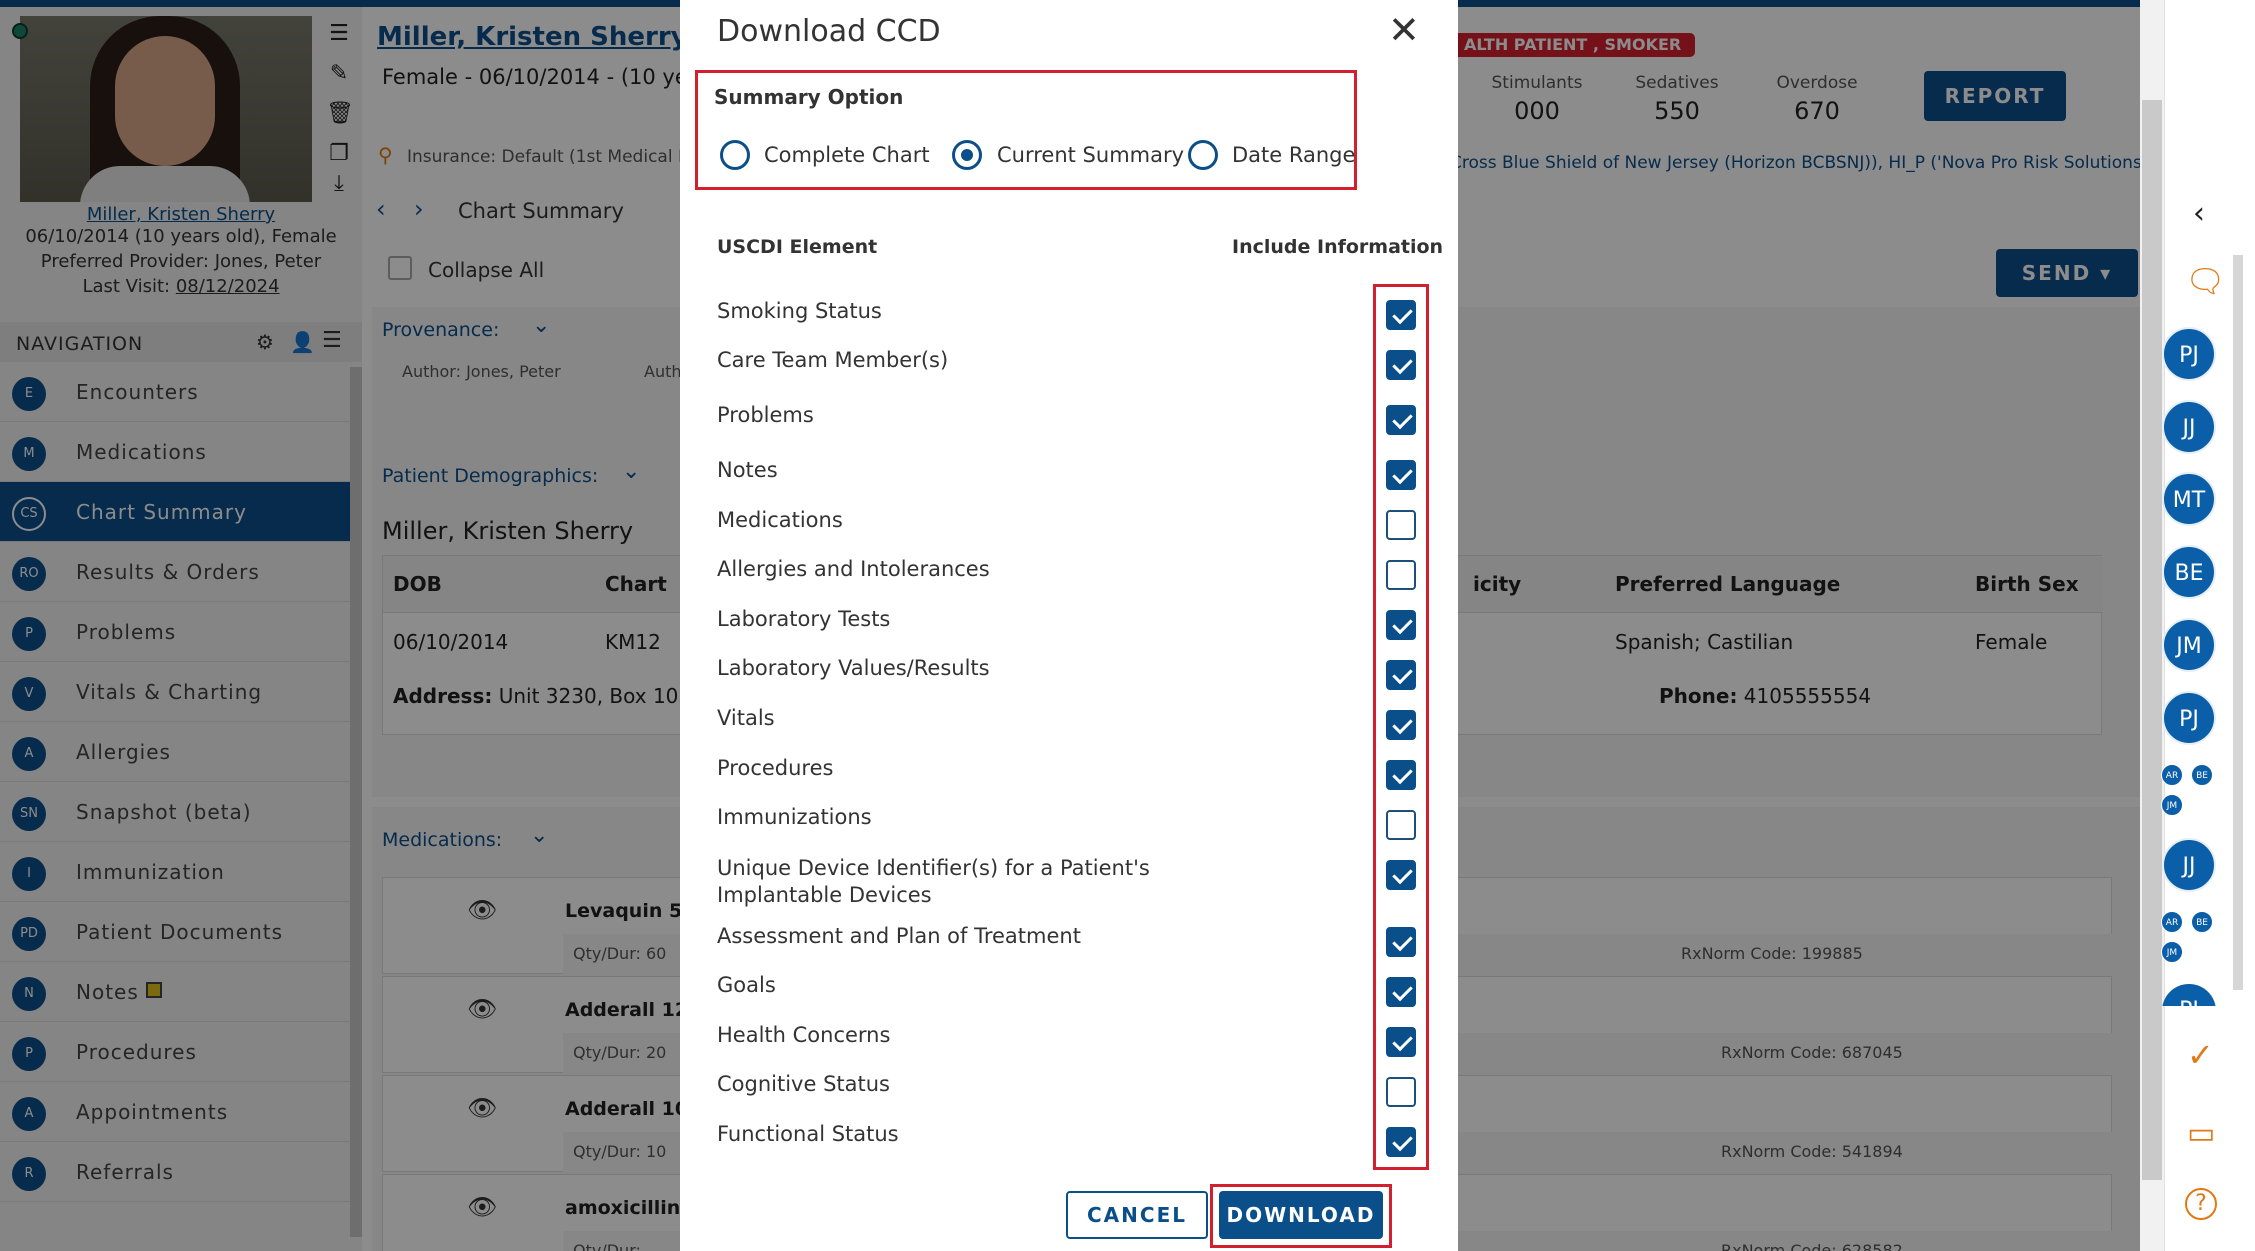  I want to click on include-checkbox-laboratory-tests, so click(1401, 625).